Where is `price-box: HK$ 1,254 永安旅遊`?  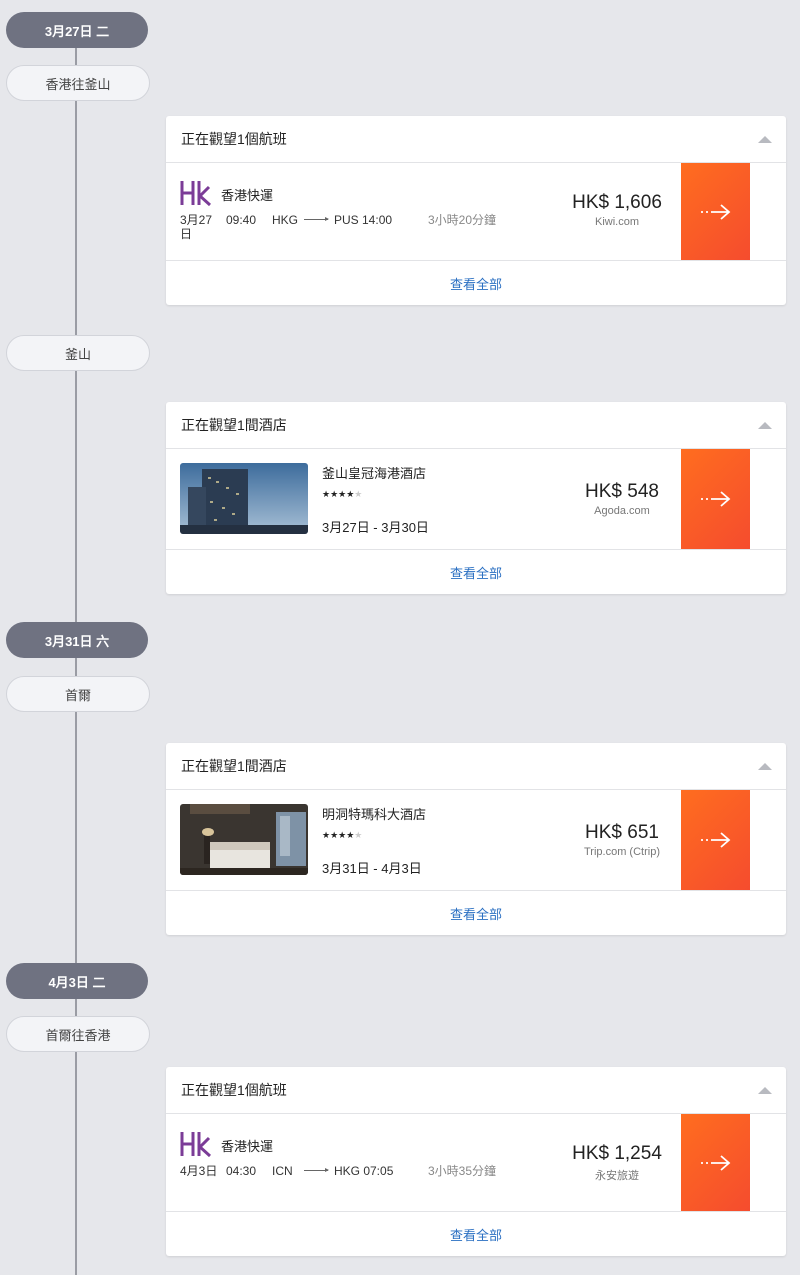
price-box: HK$ 1,254 永安旅遊 is located at coordinates (617, 1163).